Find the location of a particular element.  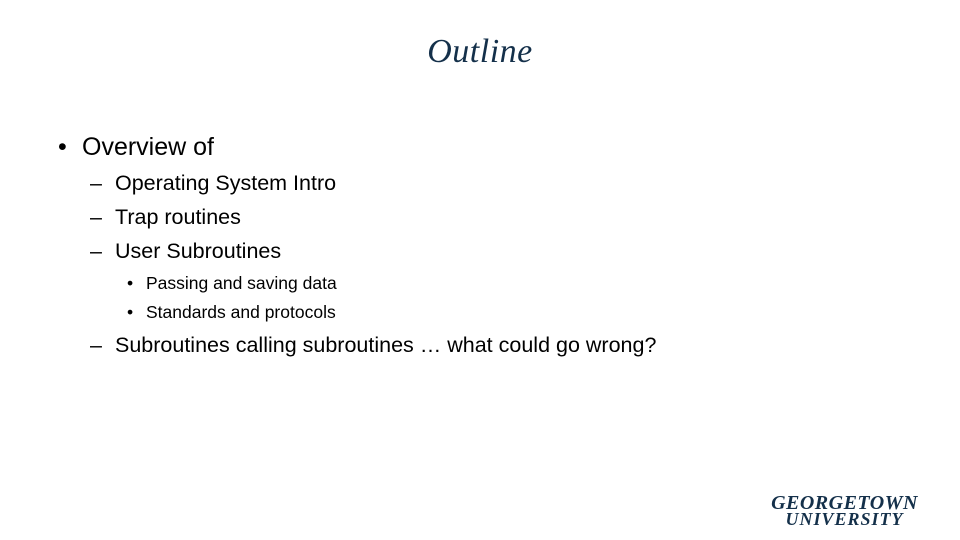

bullet-level3: • Passing and saving data is located at coordinates (232, 283).